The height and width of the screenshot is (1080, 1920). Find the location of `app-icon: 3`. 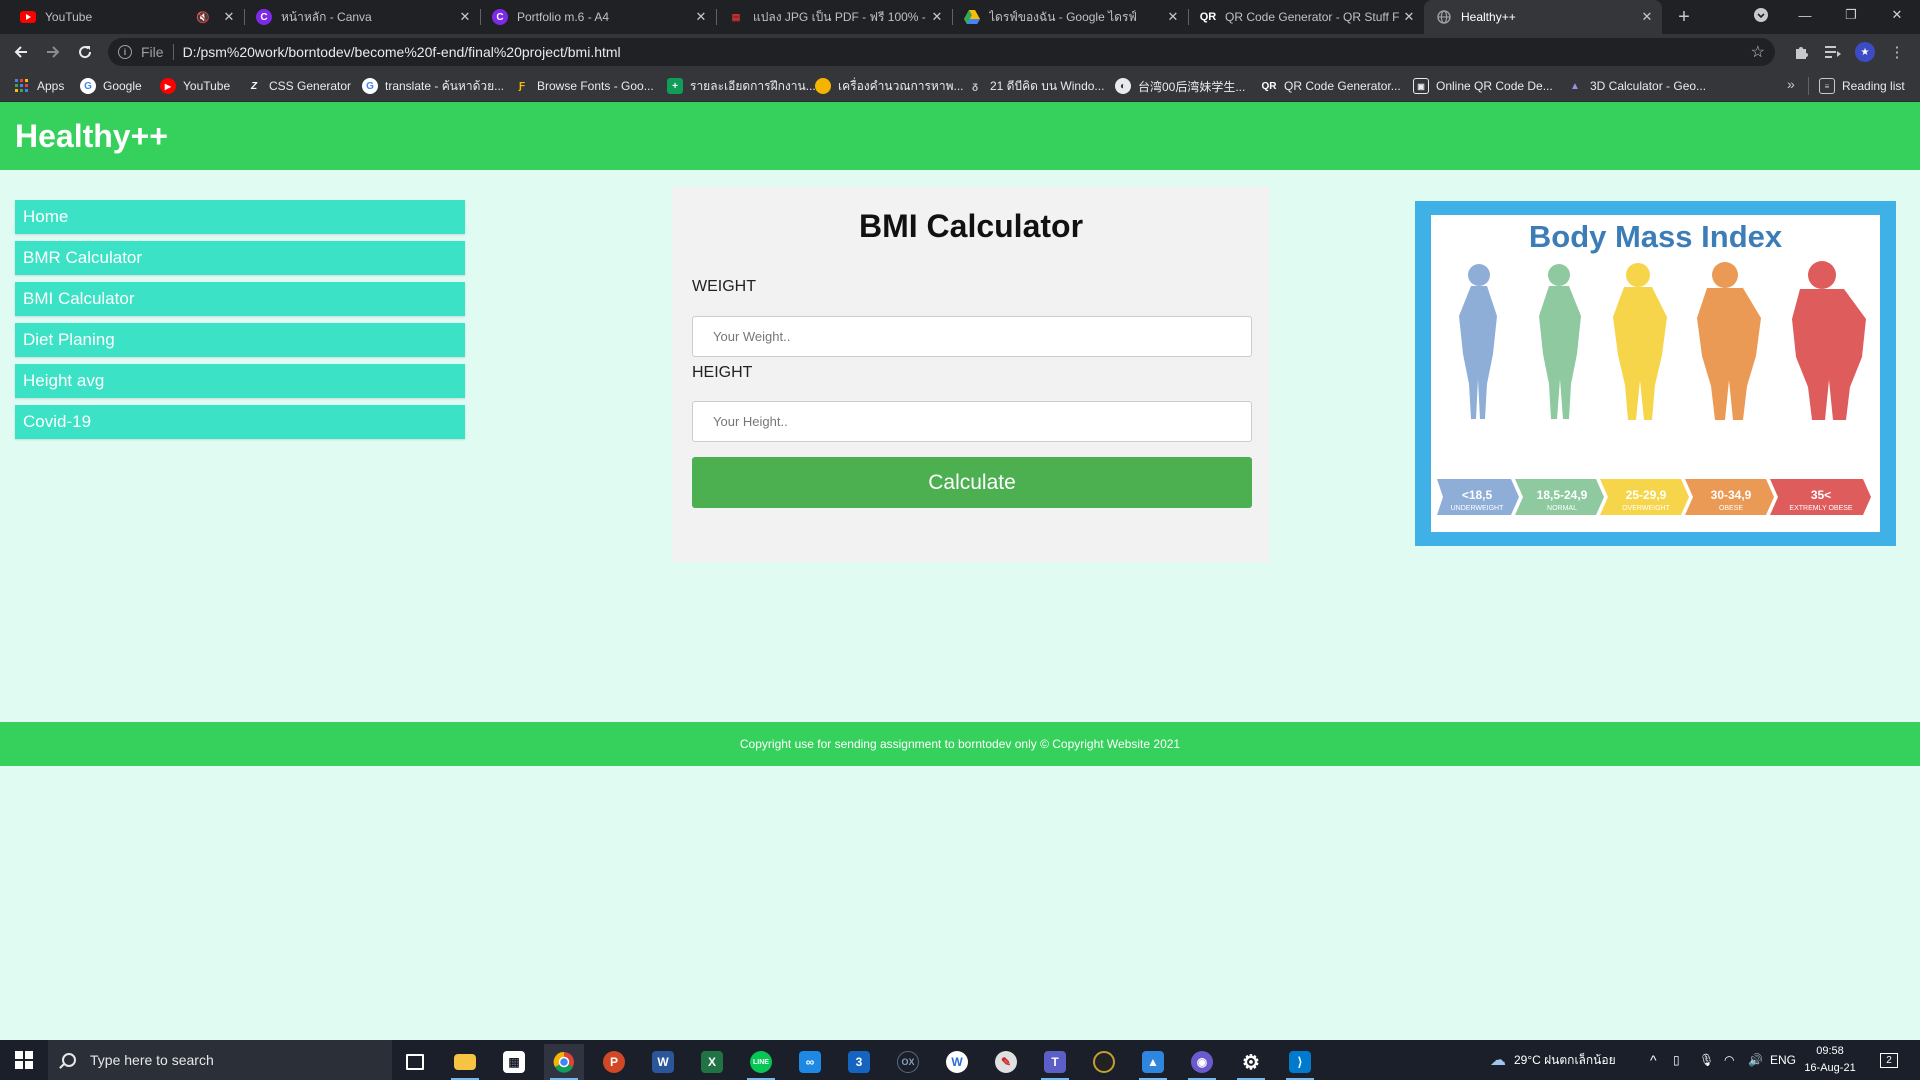

app-icon: 3 is located at coordinates (859, 1062).